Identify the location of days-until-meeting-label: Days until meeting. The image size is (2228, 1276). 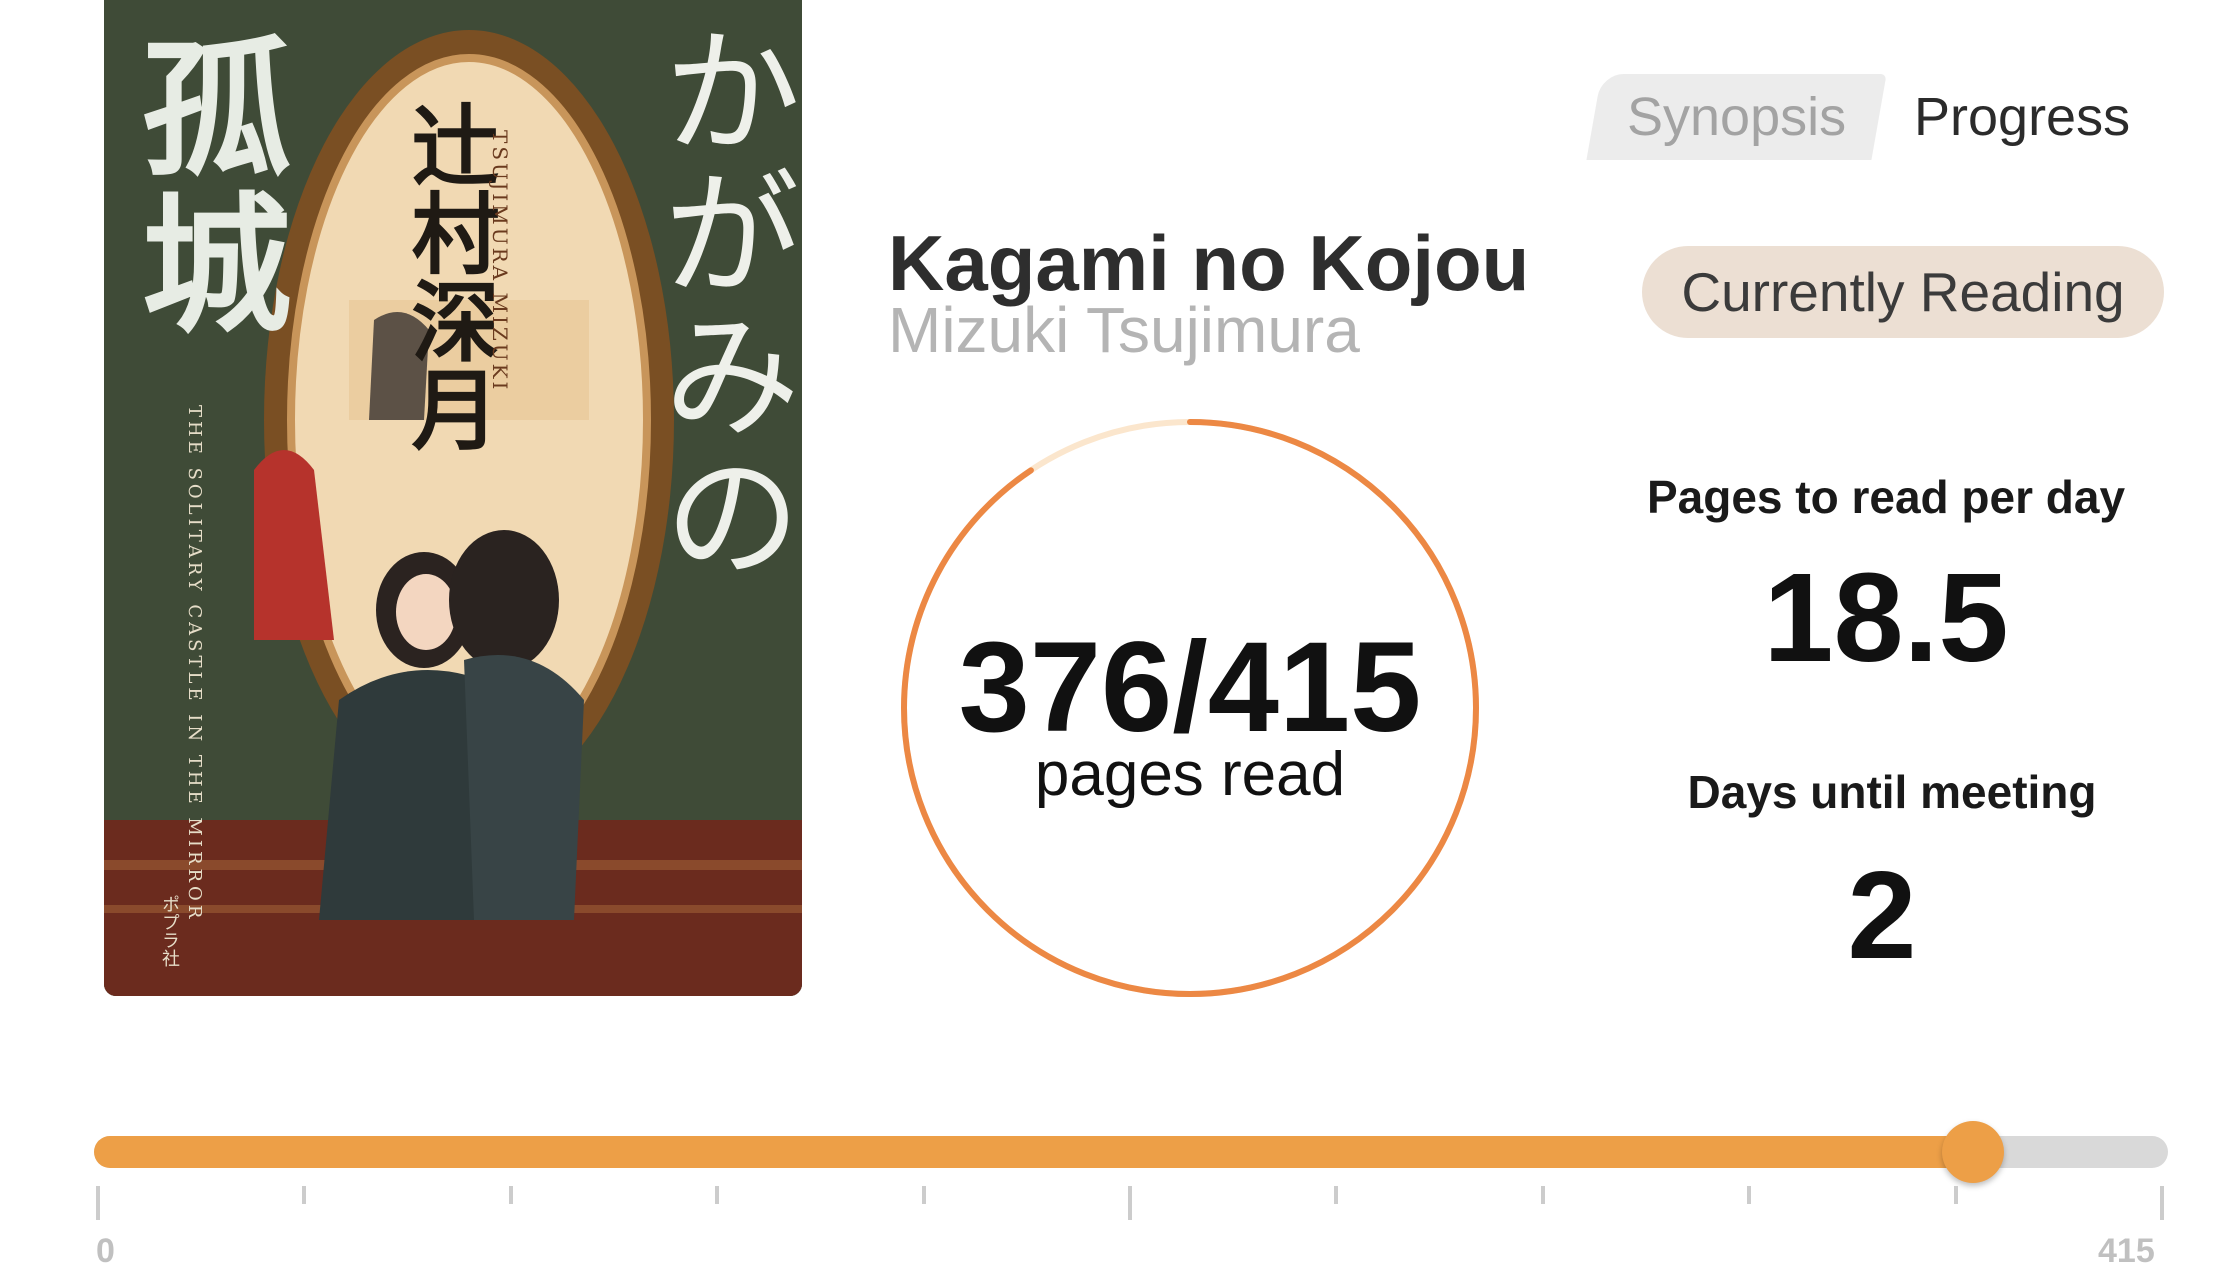
(1892, 792).